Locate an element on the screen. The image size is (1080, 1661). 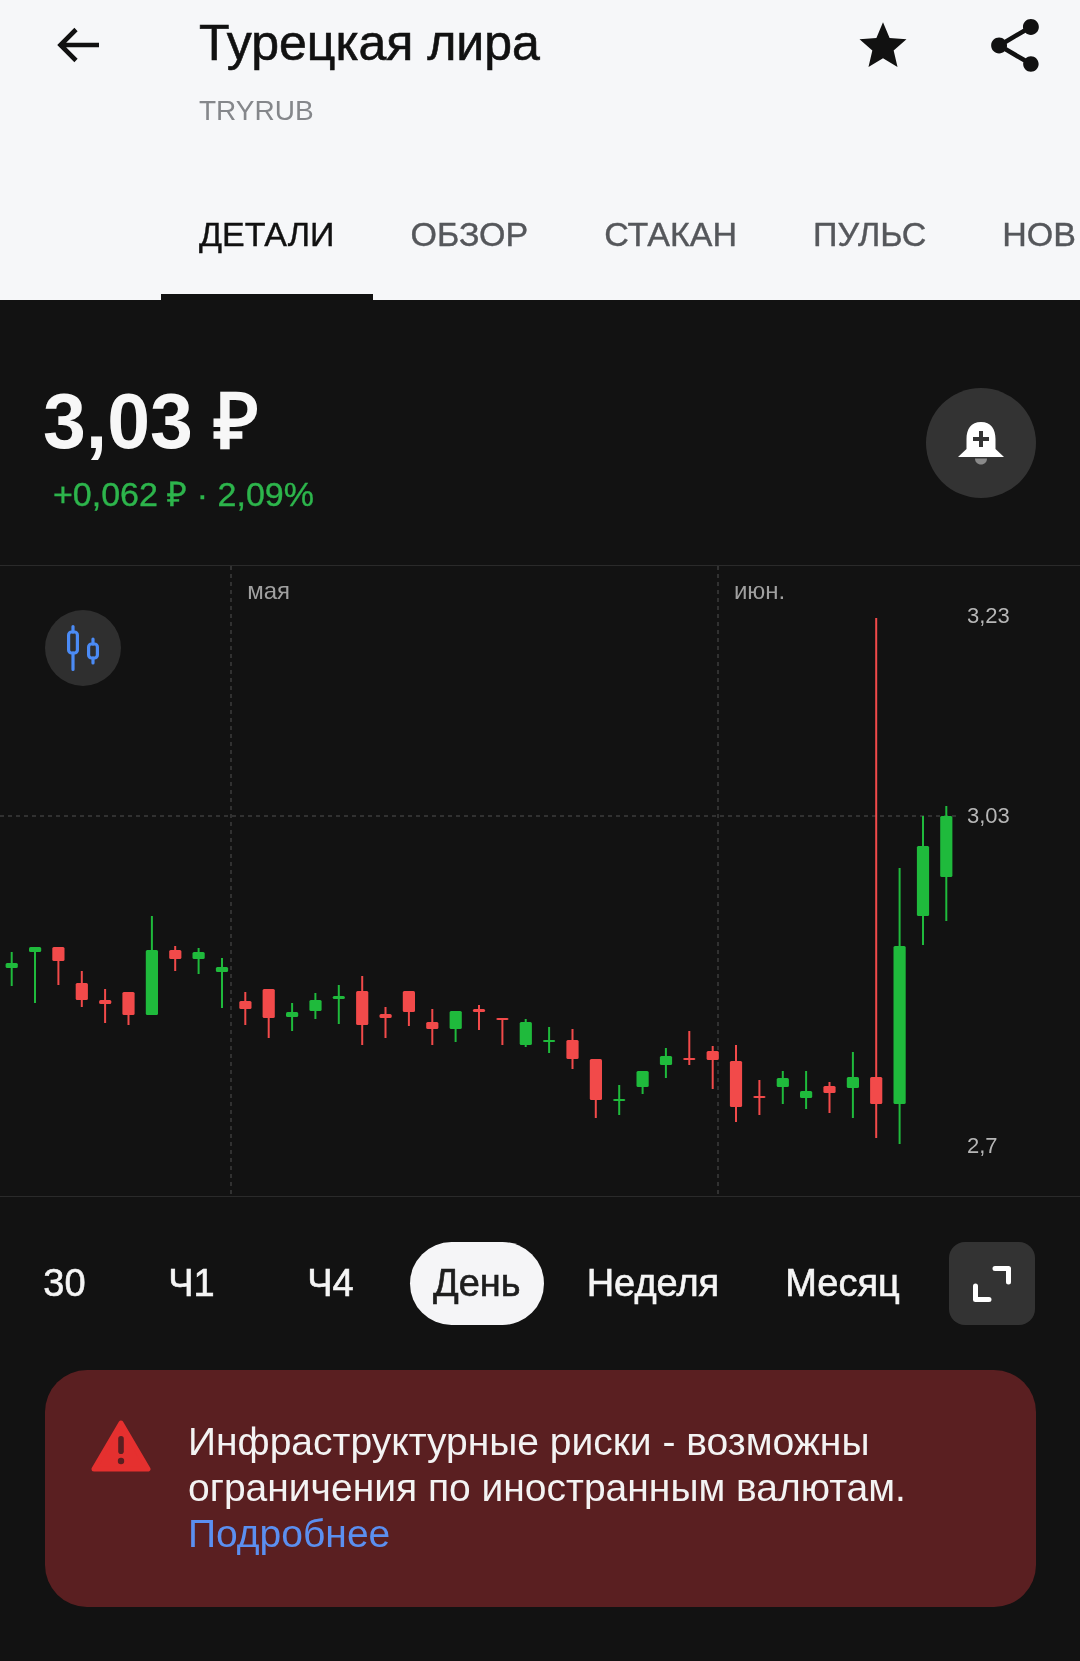
arrow-left-icon is located at coordinates (78, 45).